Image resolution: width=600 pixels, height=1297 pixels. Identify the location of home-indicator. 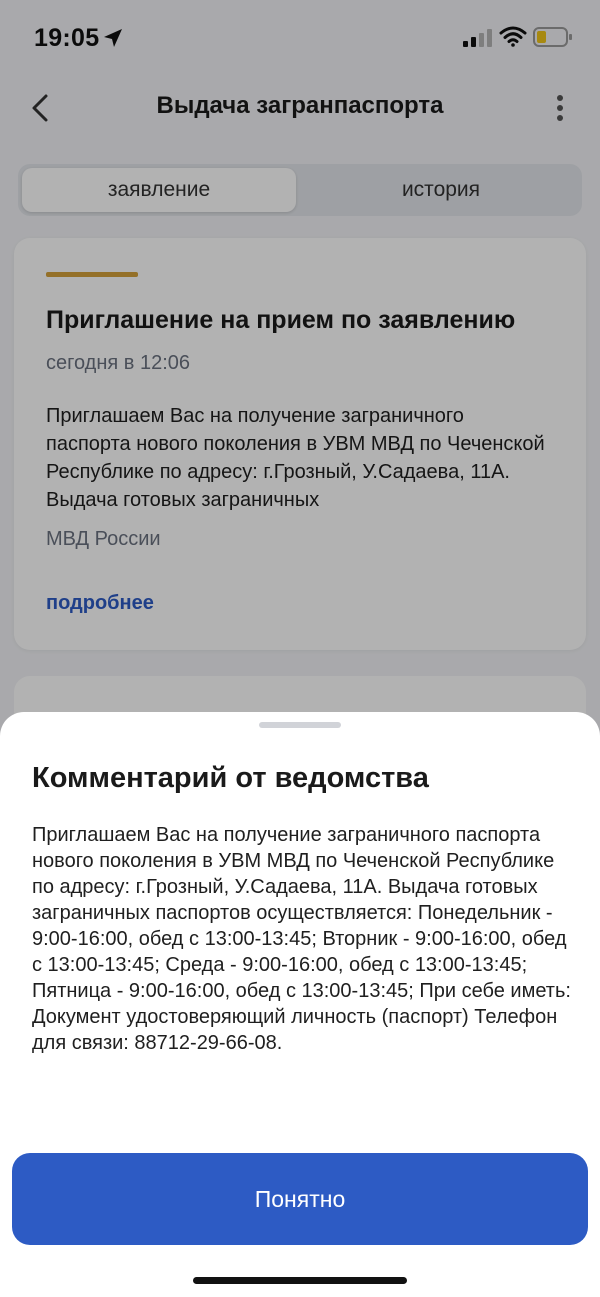
(300, 1280).